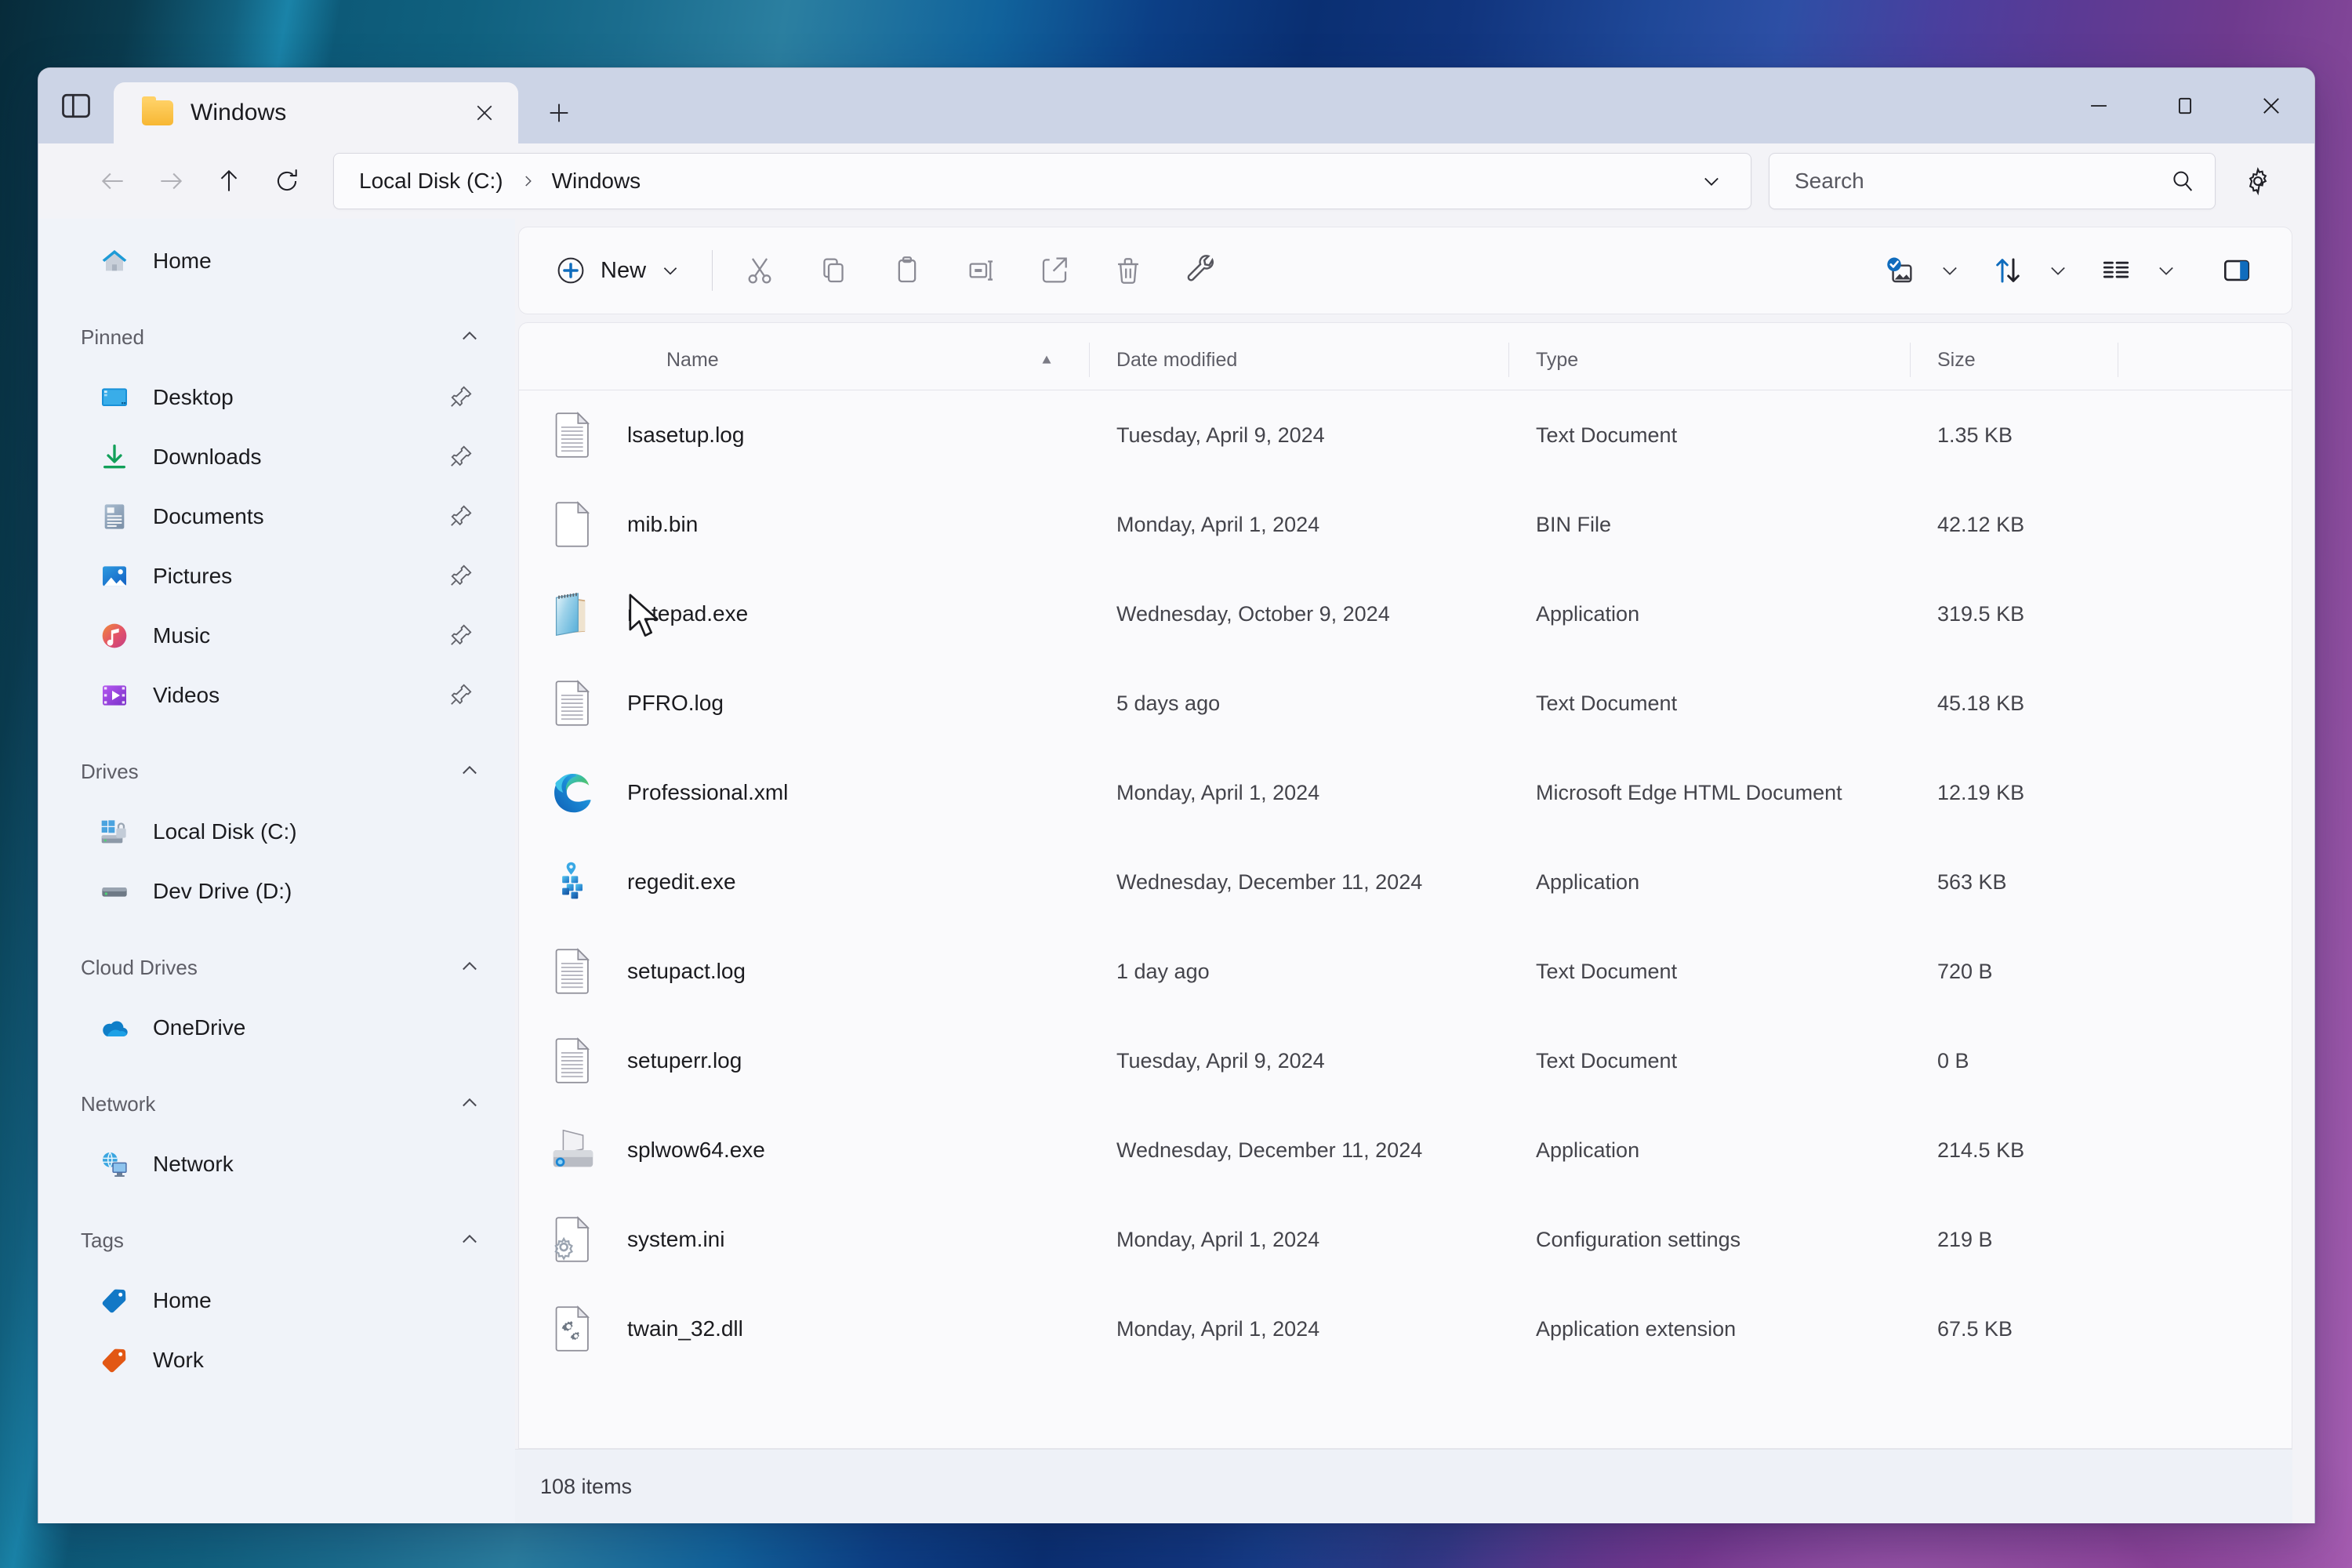  What do you see at coordinates (804, 1239) in the screenshot?
I see `file-name-cell: system.ini` at bounding box center [804, 1239].